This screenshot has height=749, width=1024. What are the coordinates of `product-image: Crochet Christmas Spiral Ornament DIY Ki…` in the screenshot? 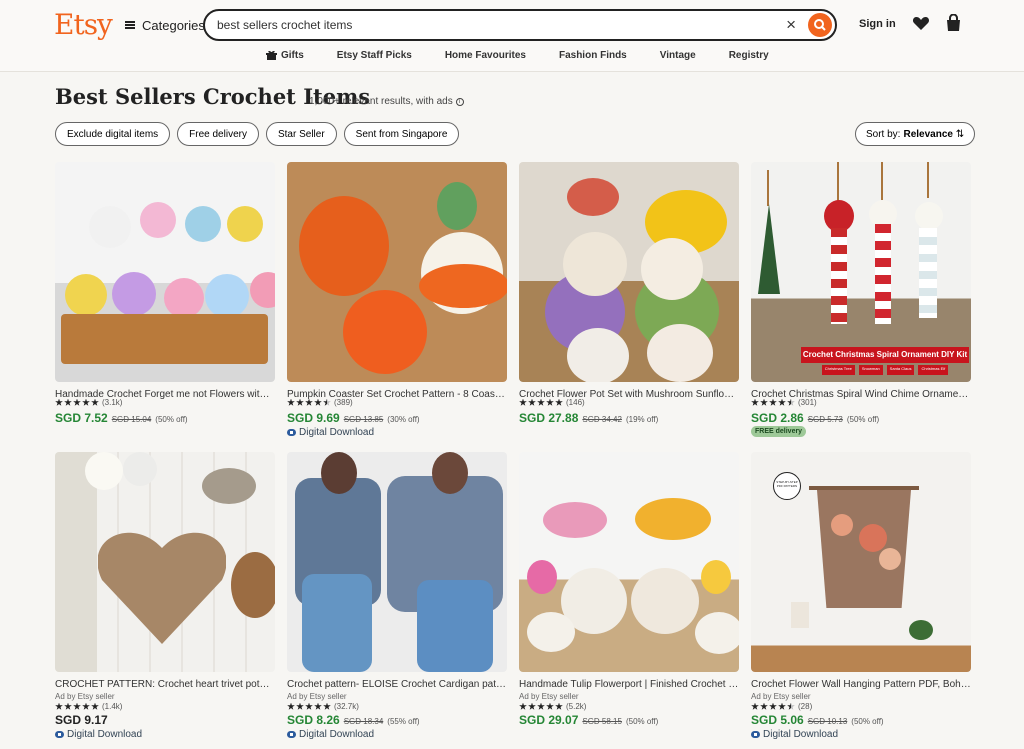 It's located at (861, 272).